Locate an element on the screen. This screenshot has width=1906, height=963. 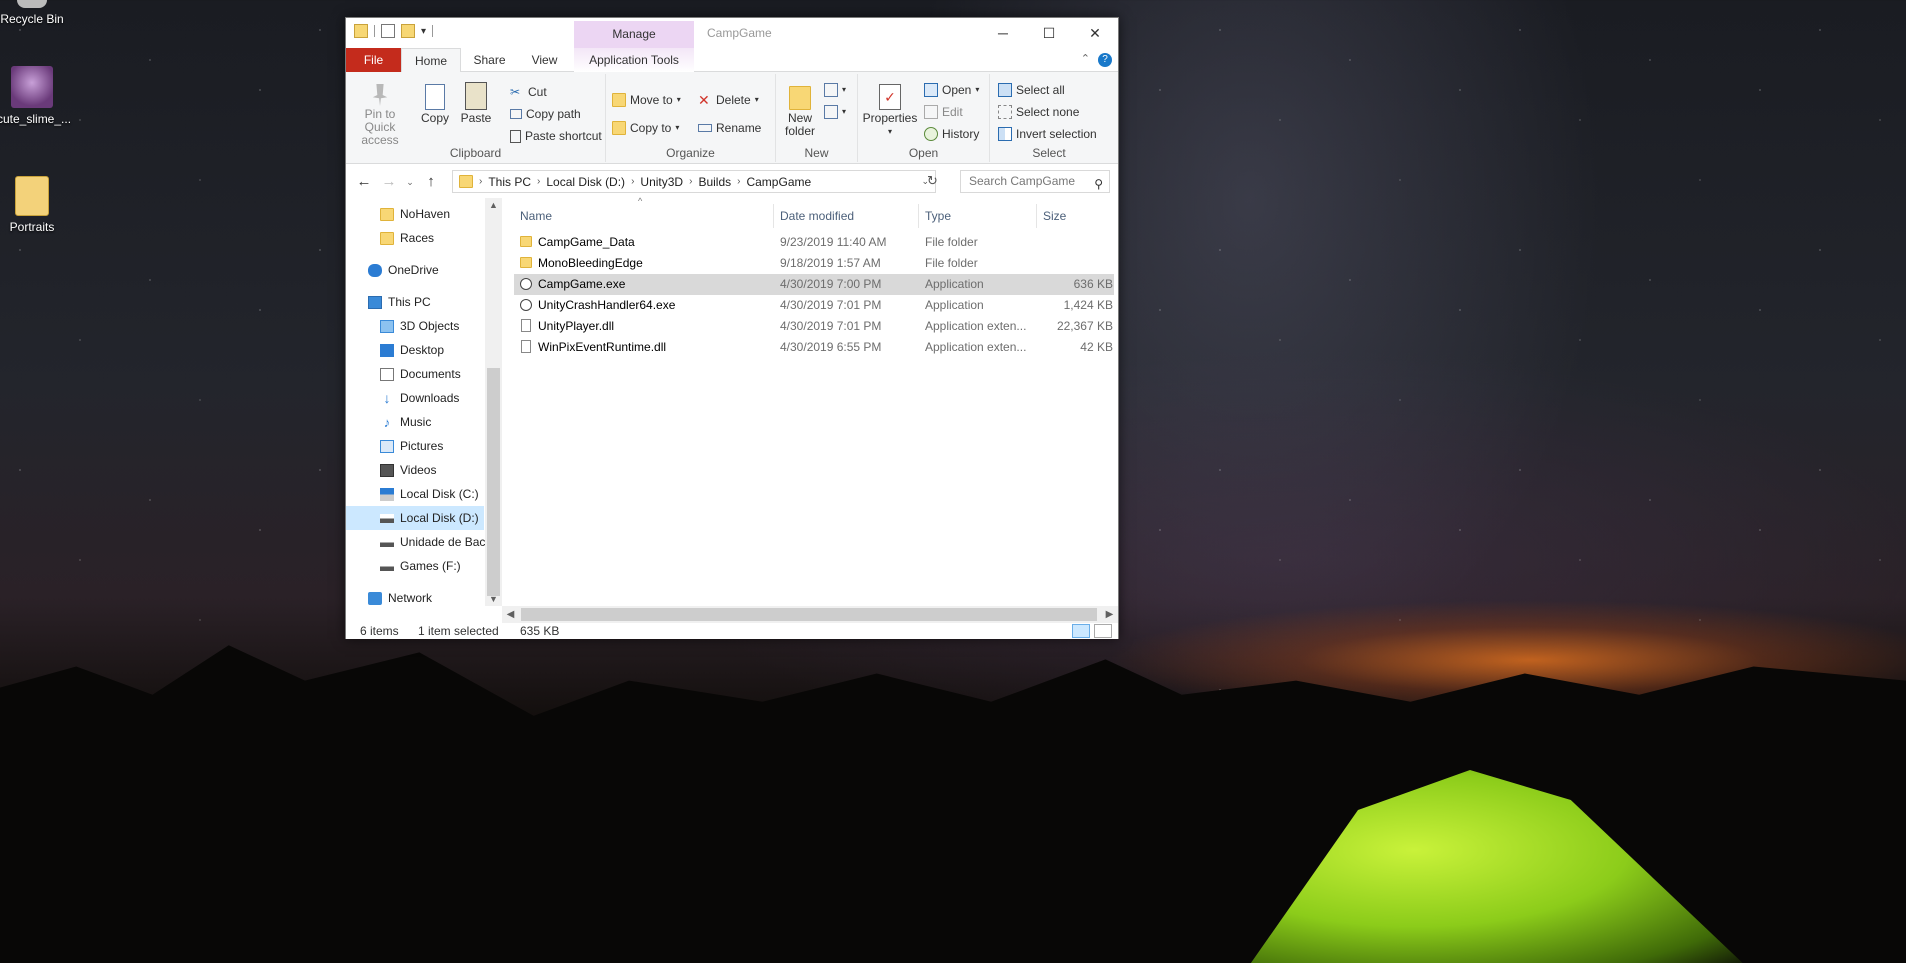
properties-icon is located at coordinates (388, 31).